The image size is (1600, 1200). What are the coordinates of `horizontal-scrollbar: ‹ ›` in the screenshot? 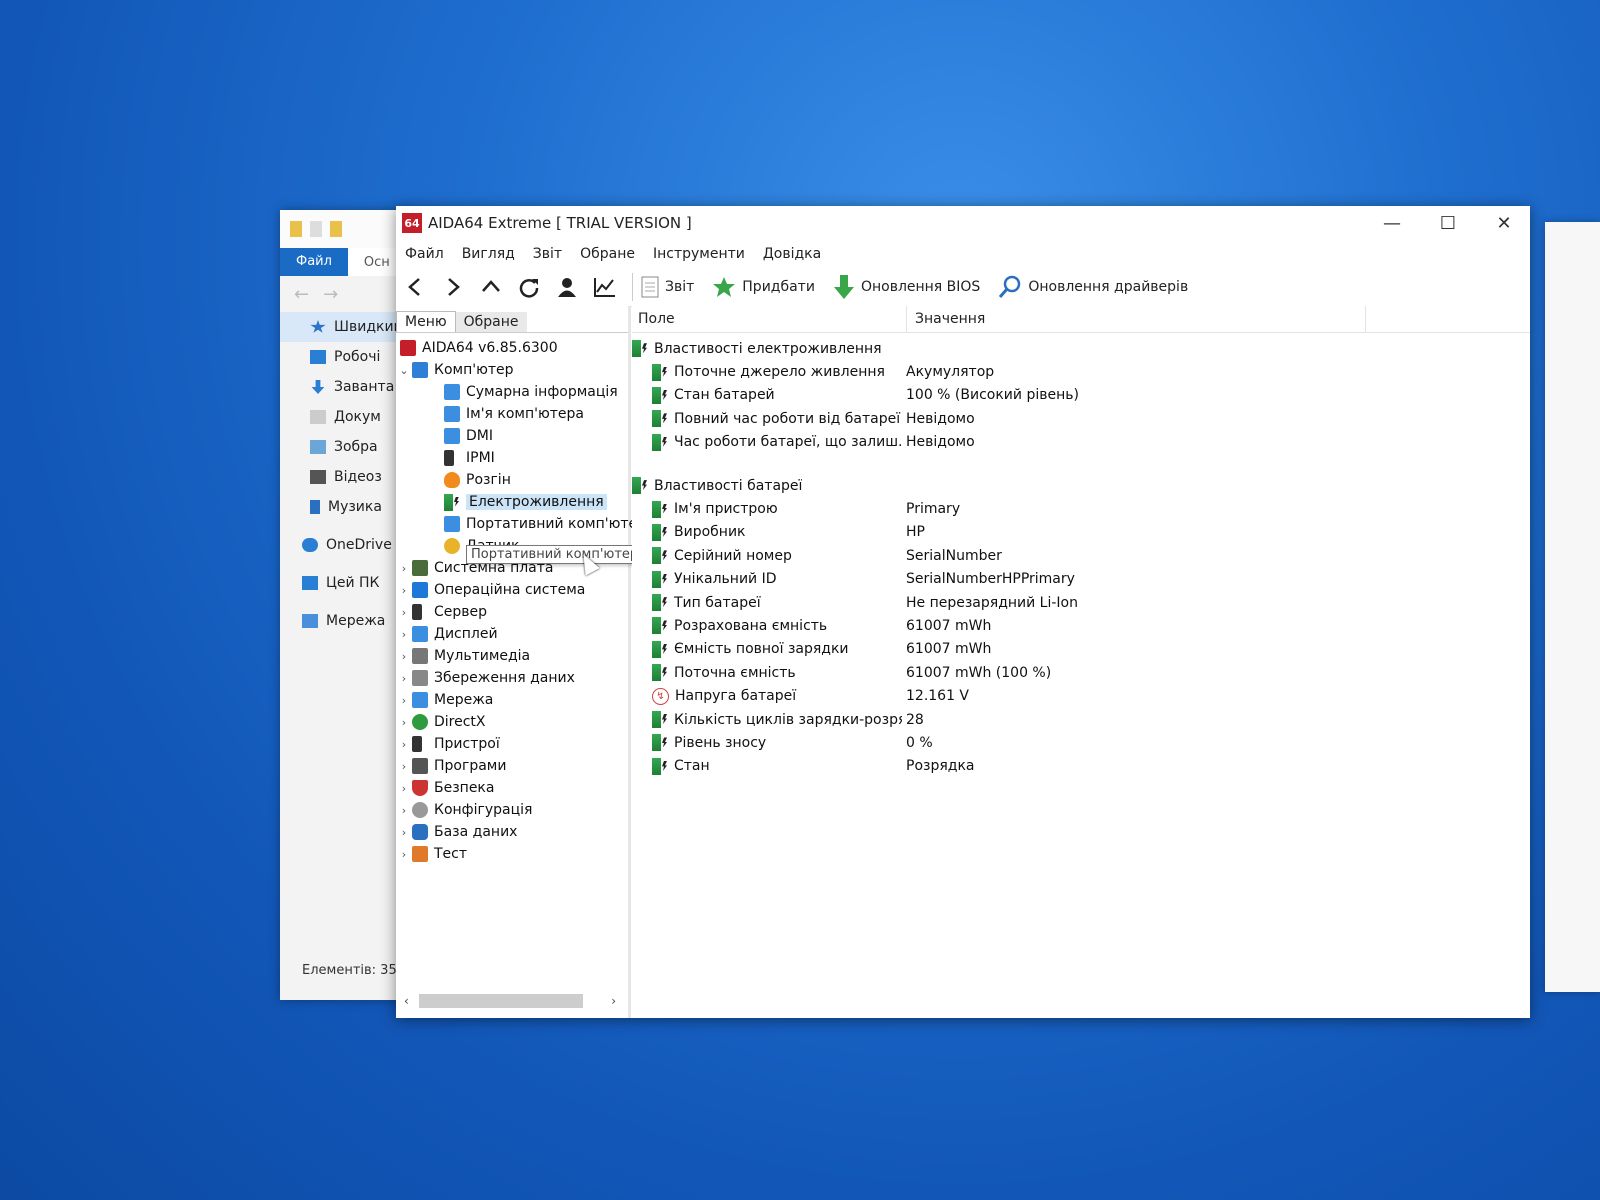 It's located at (510, 1001).